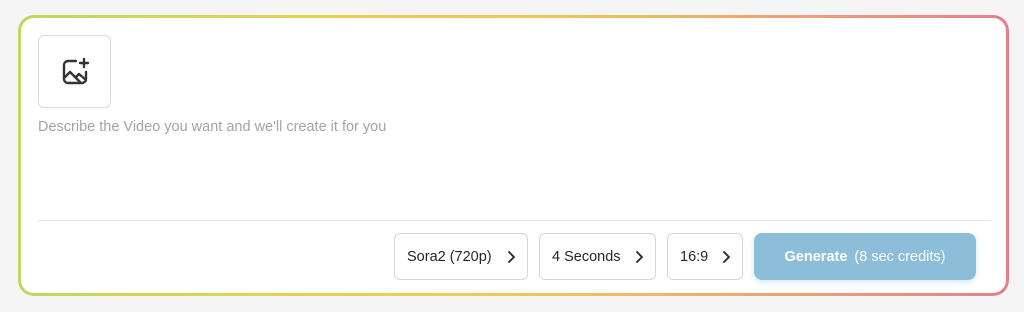  I want to click on upload-image-button, so click(74, 71).